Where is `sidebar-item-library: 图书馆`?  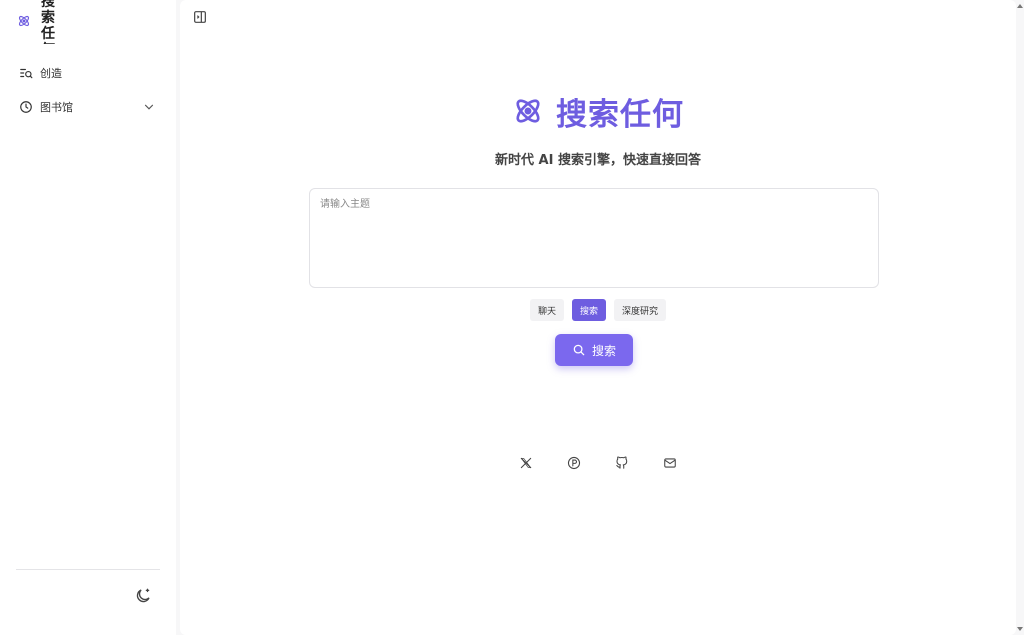
sidebar-item-library: 图书馆 is located at coordinates (87, 107).